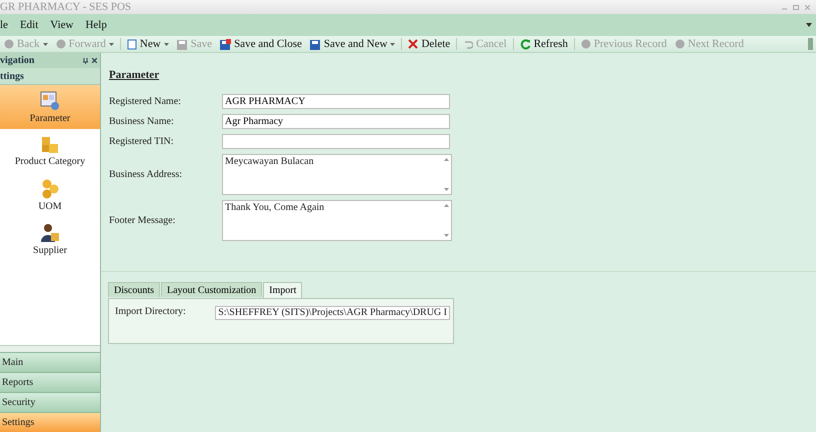 This screenshot has height=432, width=816. Describe the element at coordinates (50, 206) in the screenshot. I see `item-label: UOM` at that location.